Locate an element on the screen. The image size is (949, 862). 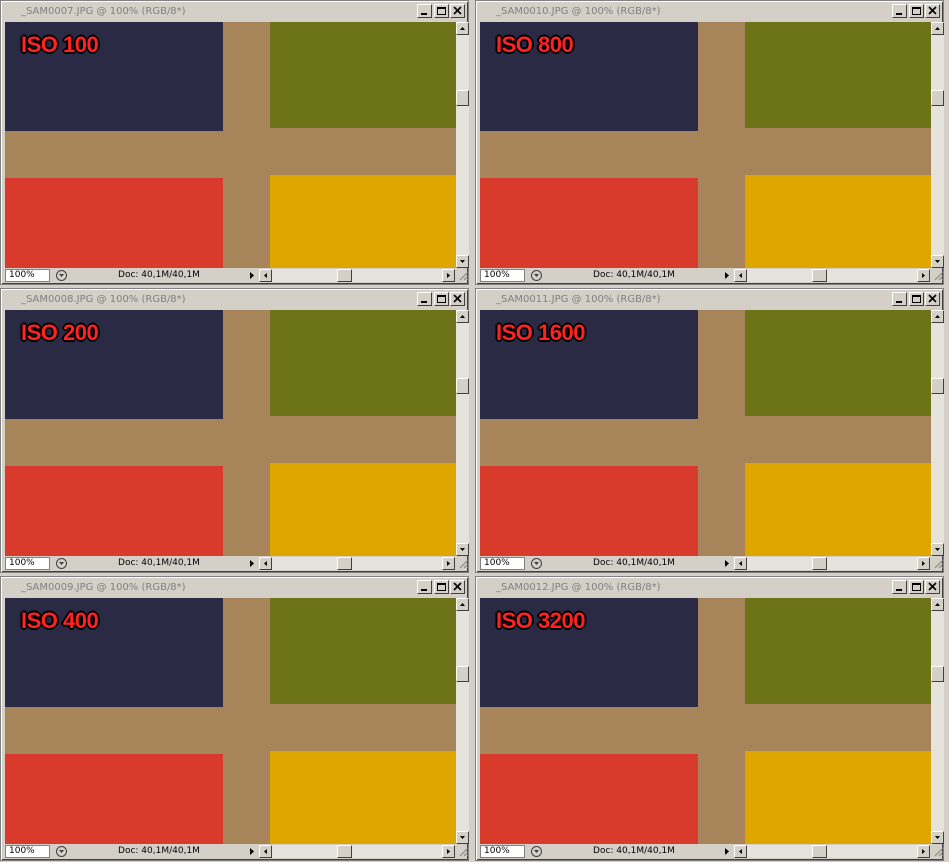
image-canvas: ISO 100 is located at coordinates (230, 145).